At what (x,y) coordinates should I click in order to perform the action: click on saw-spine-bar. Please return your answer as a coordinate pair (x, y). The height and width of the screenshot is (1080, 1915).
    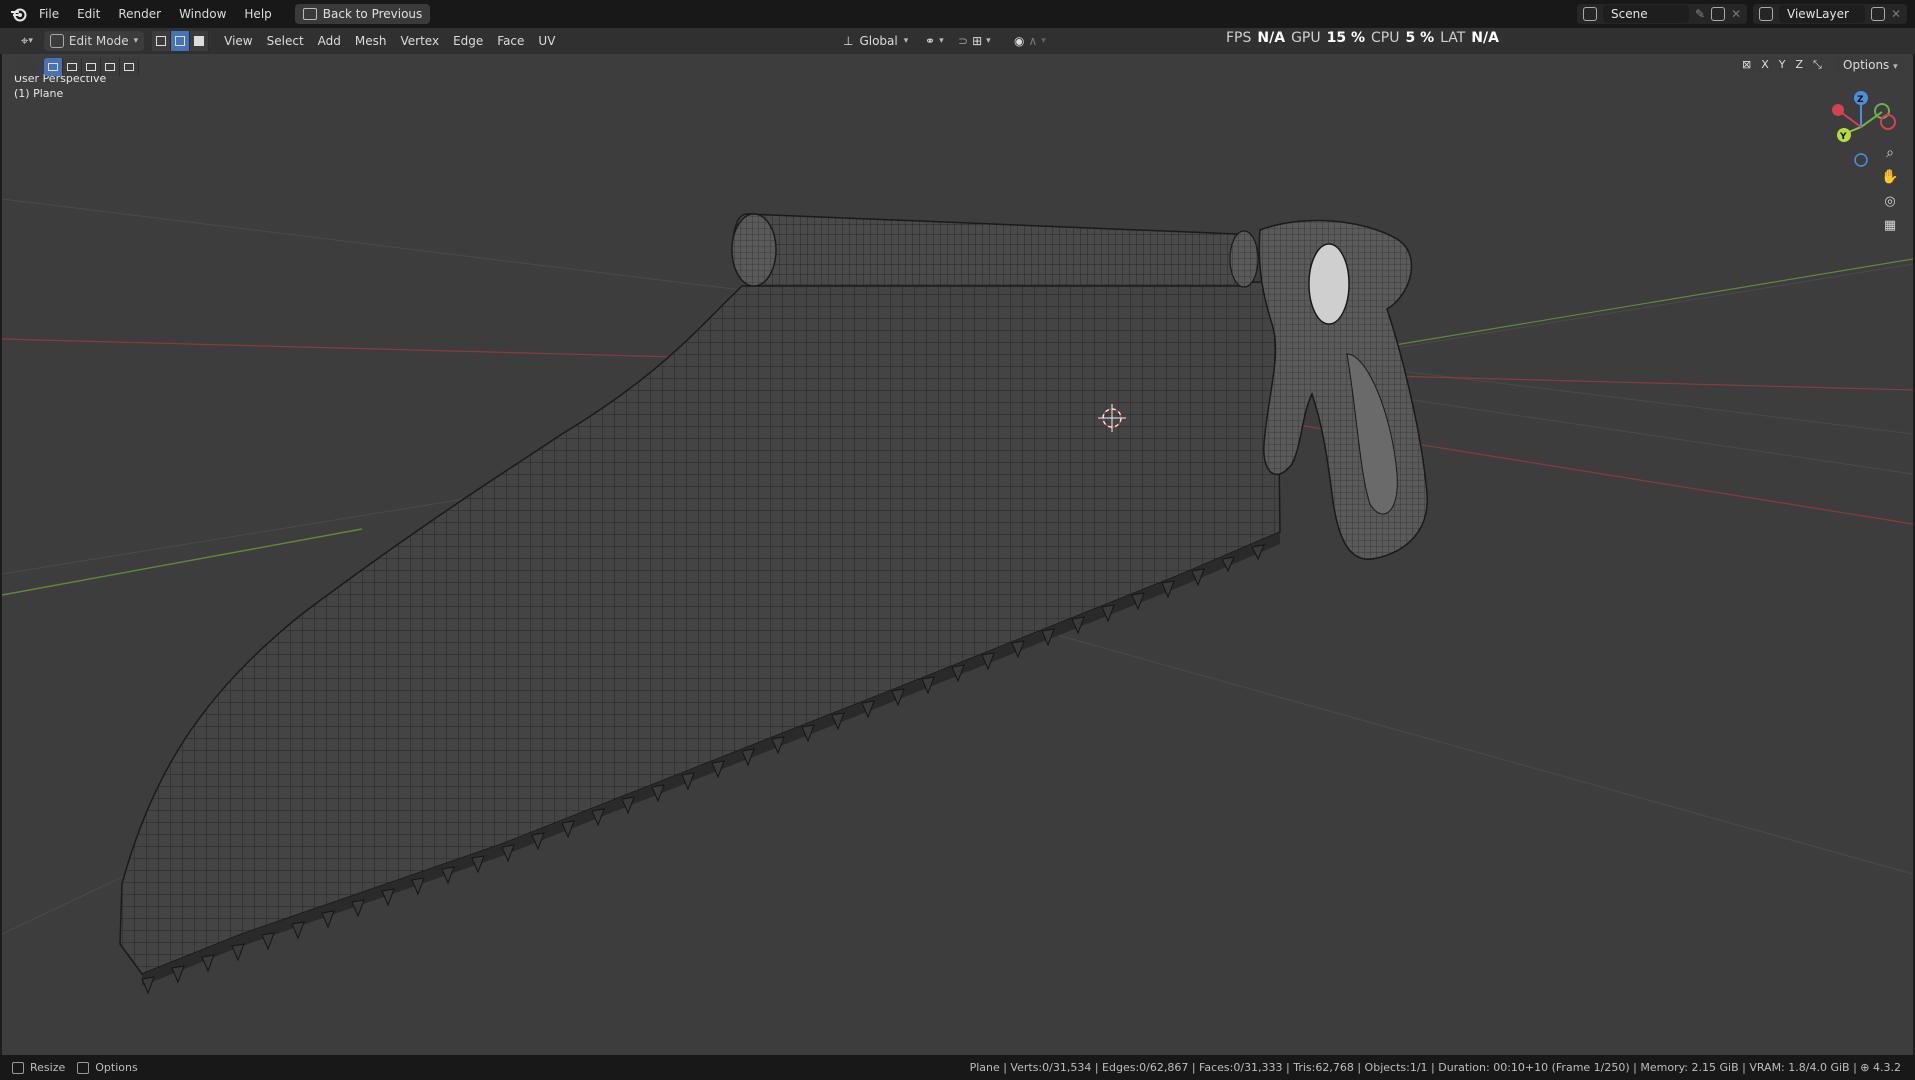
    Looking at the image, I should click on (995, 250).